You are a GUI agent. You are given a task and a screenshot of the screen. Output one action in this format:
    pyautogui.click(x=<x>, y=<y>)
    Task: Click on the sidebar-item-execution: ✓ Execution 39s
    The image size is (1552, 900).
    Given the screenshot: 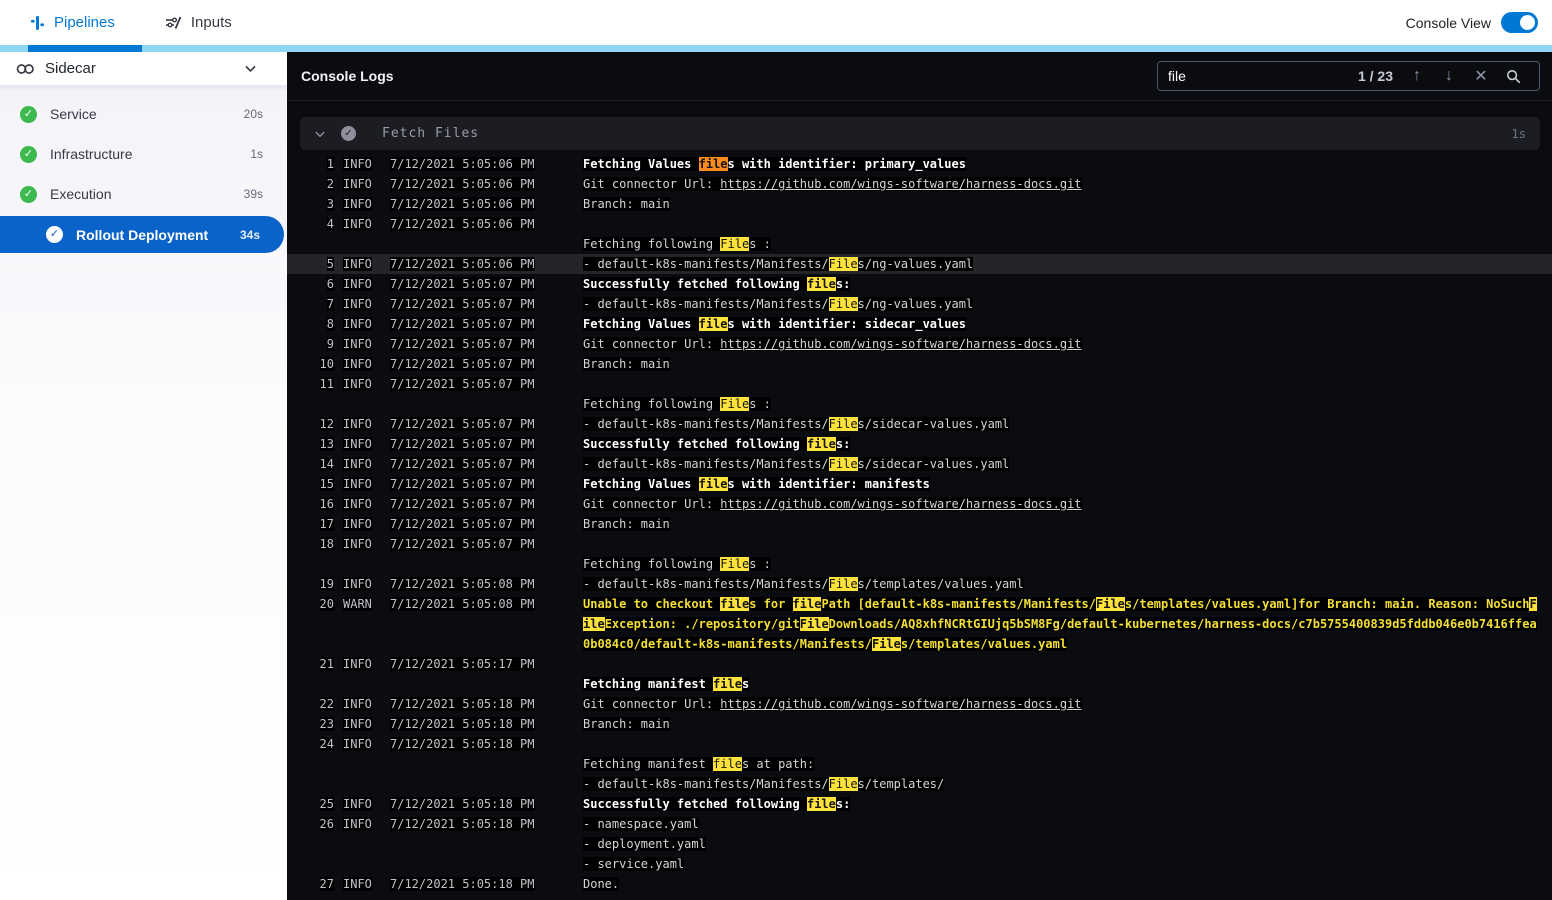 What is the action you would take?
    pyautogui.click(x=143, y=194)
    